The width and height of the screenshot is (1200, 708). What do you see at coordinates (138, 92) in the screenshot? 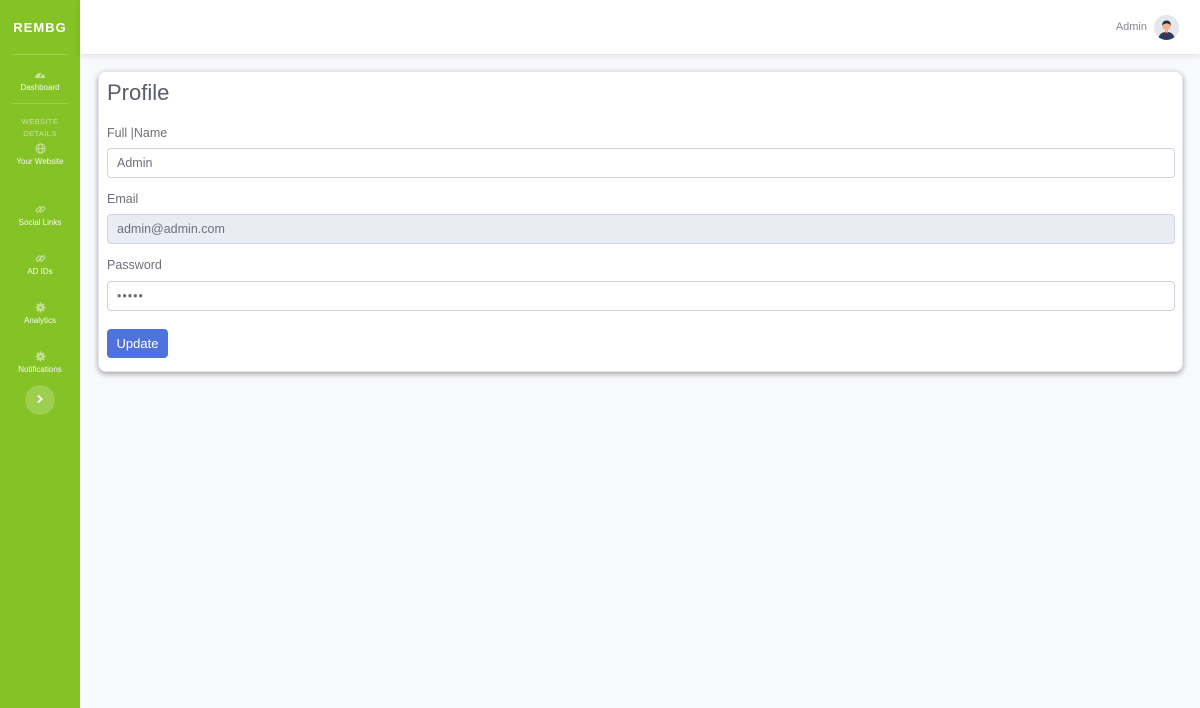
I see `page-title: Profile` at bounding box center [138, 92].